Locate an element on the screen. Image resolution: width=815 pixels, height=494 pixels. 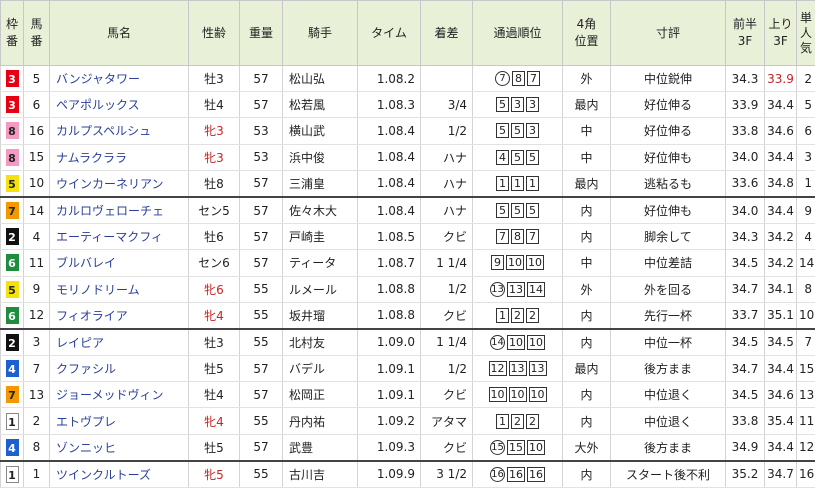
passing-order-first: 14 is located at coordinates (497, 342).